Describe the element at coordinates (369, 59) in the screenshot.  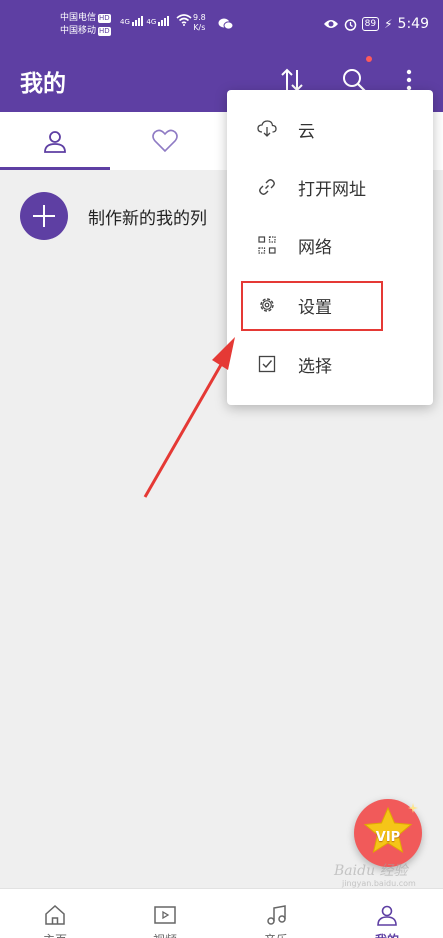
I see `notification-dot` at that location.